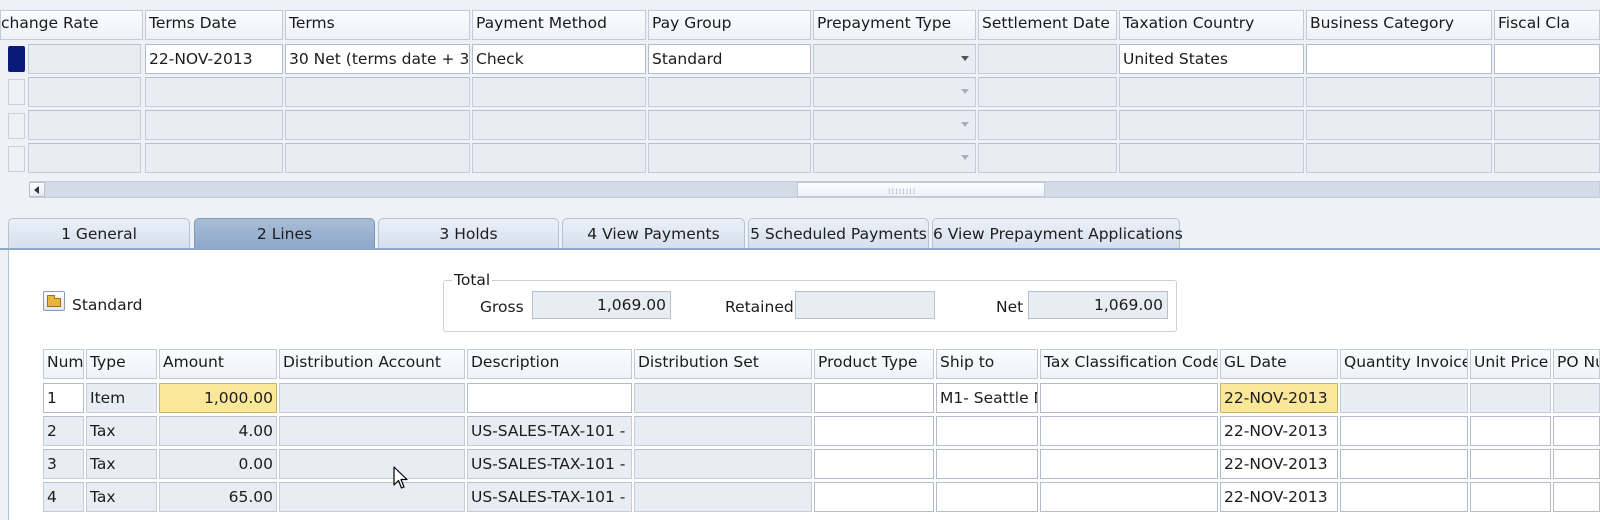  What do you see at coordinates (838, 233) in the screenshot?
I see `tab-scheduled-payments: 5 Scheduled Payments` at bounding box center [838, 233].